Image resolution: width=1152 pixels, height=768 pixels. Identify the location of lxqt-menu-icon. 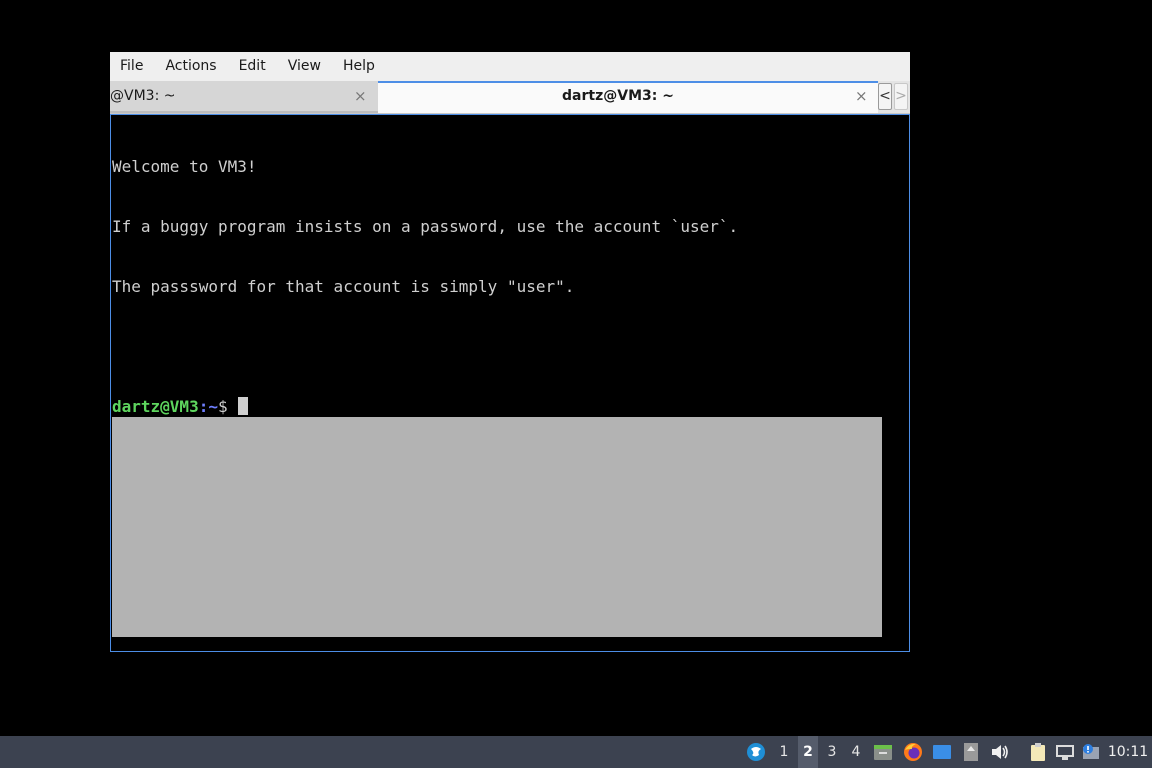
(756, 752).